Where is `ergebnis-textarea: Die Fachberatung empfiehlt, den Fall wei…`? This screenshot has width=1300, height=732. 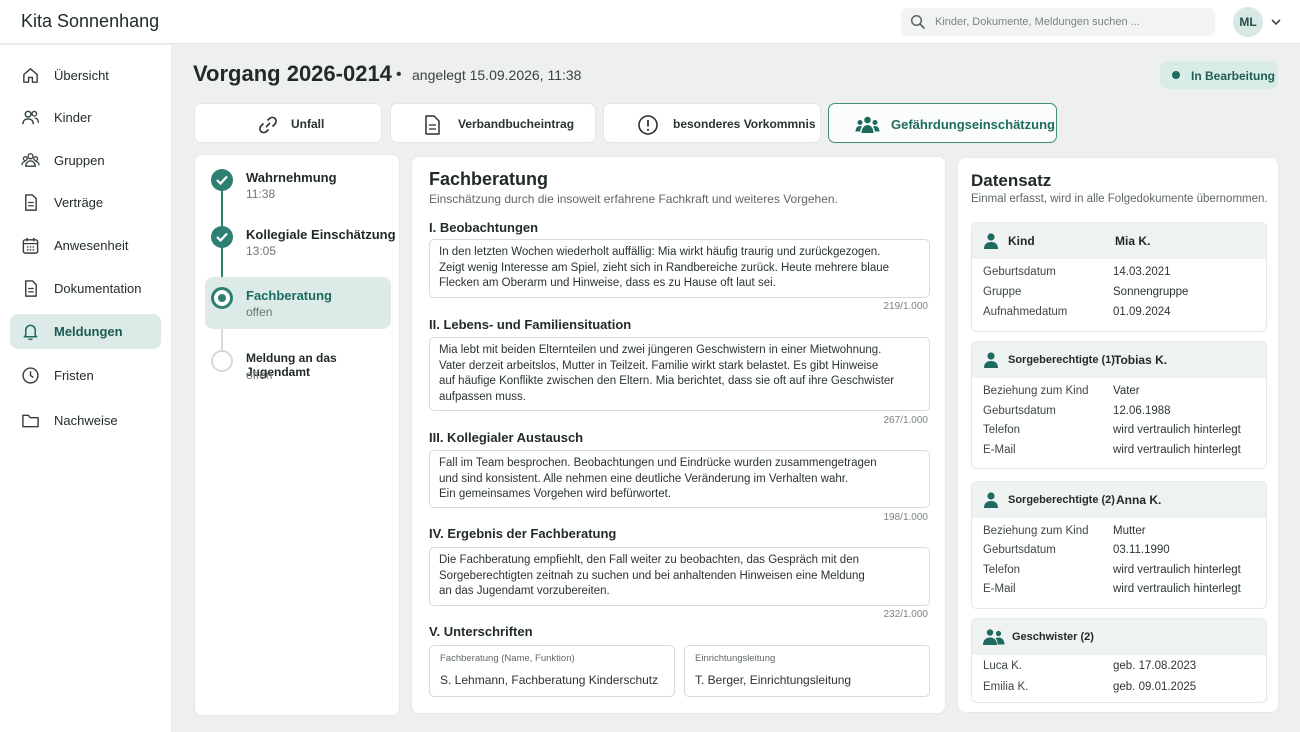 ergebnis-textarea: Die Fachberatung empfiehlt, den Fall wei… is located at coordinates (679, 576).